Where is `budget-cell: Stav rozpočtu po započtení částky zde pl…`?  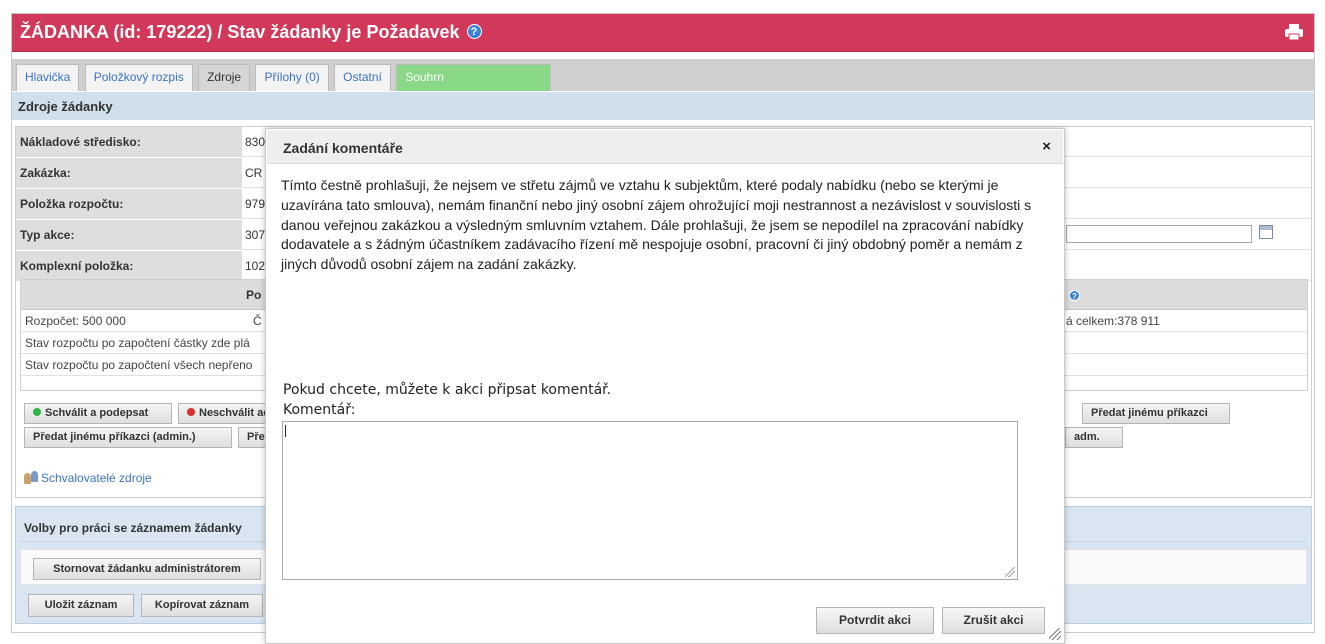 budget-cell: Stav rozpočtu po započtení částky zde pl… is located at coordinates (137, 343).